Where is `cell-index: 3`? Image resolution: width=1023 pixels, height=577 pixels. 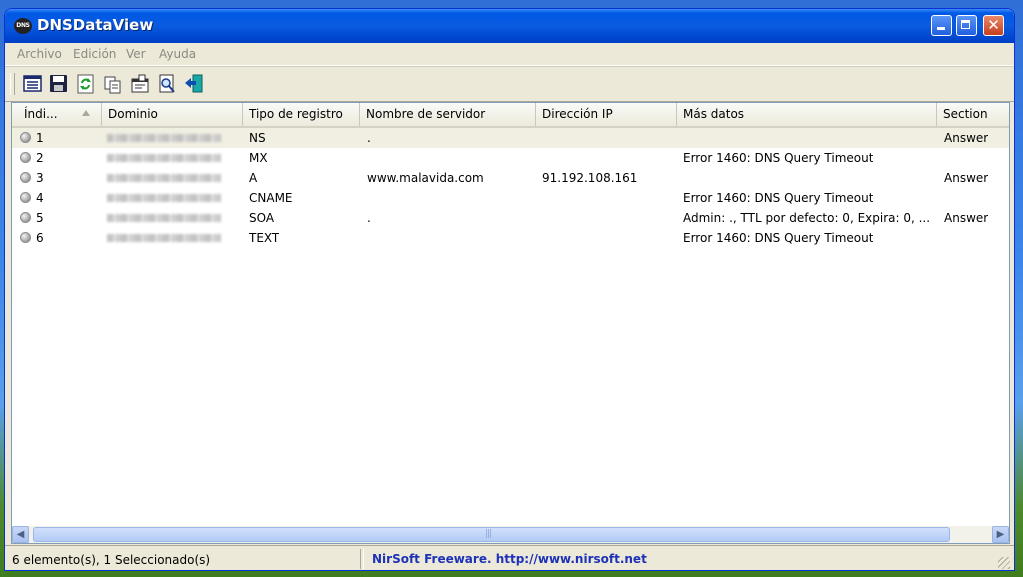 cell-index: 3 is located at coordinates (40, 178).